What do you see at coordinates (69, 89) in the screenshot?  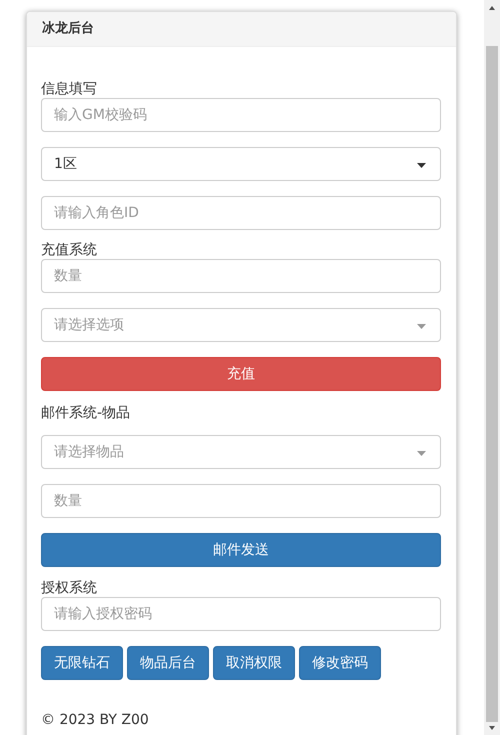 I see `section-label: 信息填写` at bounding box center [69, 89].